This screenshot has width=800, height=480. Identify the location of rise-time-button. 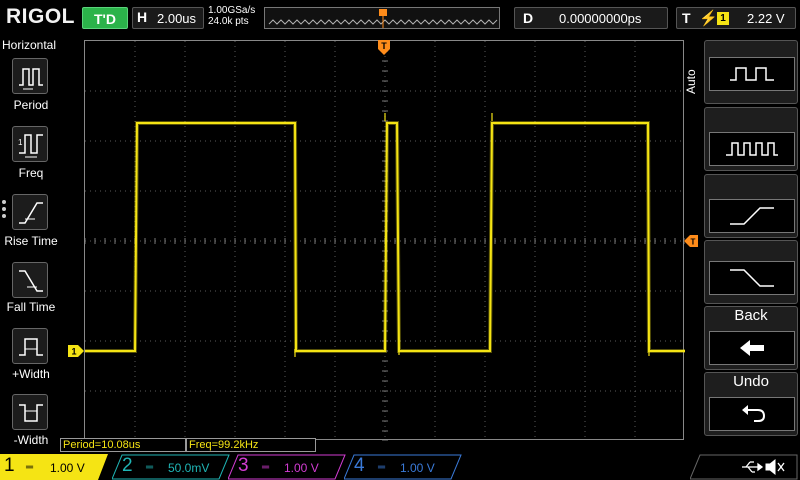
(30, 212).